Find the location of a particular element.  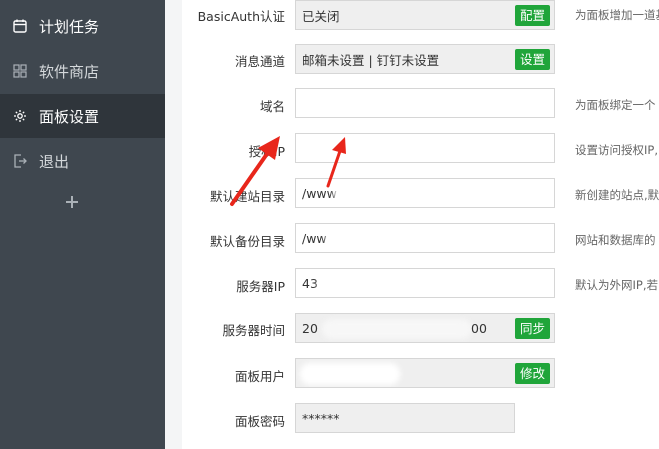

message-channel-value: 邮箱未设置 | 钉钉未设置 is located at coordinates (371, 60).